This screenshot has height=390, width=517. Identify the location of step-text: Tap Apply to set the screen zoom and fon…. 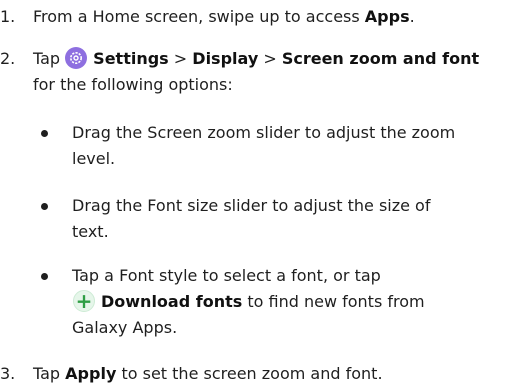
(208, 373).